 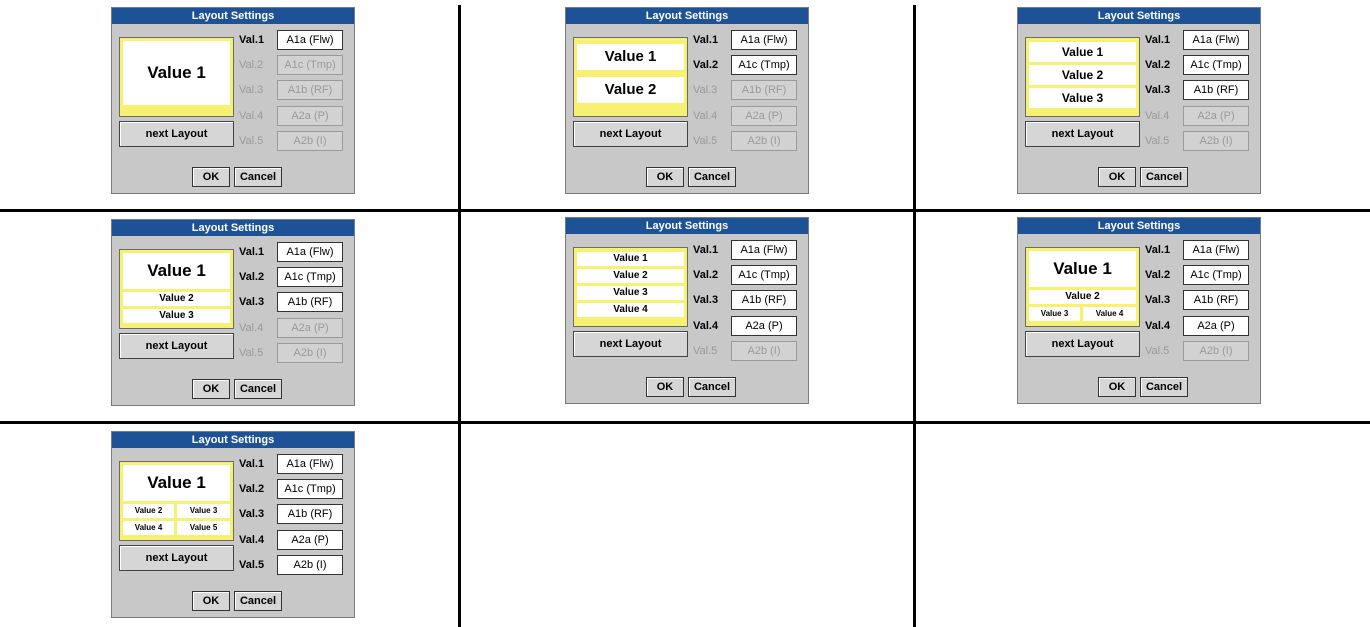 What do you see at coordinates (914, 316) in the screenshot?
I see `grid-column-divider` at bounding box center [914, 316].